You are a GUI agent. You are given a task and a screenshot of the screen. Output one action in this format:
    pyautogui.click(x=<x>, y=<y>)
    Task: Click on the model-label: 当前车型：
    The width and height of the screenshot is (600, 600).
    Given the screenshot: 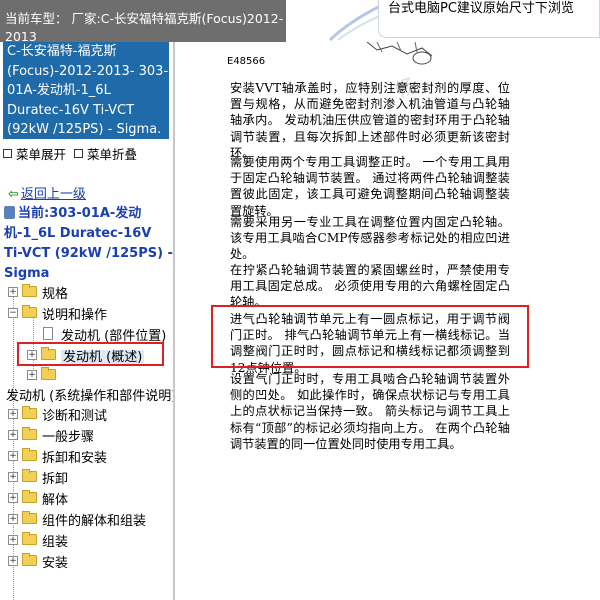 What is the action you would take?
    pyautogui.click(x=36, y=18)
    